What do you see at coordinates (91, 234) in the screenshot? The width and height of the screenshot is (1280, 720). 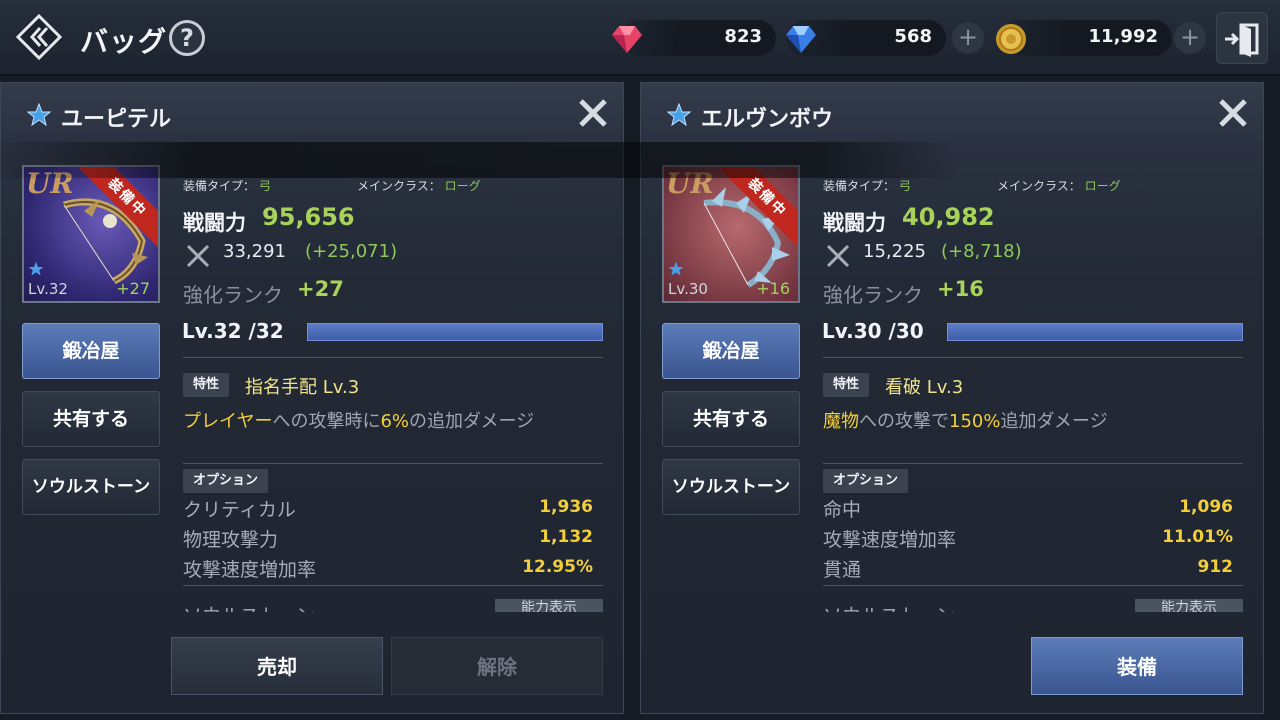 I see `item-thumbnail: UR 装備中 Lv.32 +27` at bounding box center [91, 234].